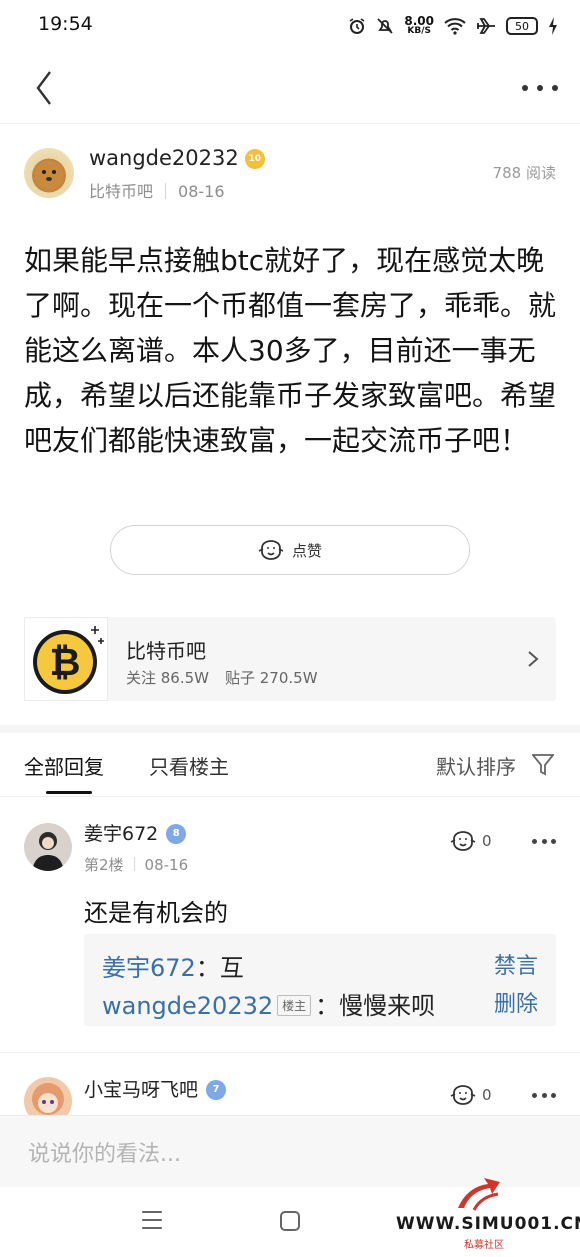 This screenshot has width=580, height=1257. Describe the element at coordinates (488, 1212) in the screenshot. I see `site-watermark: WWW.SIMU001.CN 私募社区` at that location.